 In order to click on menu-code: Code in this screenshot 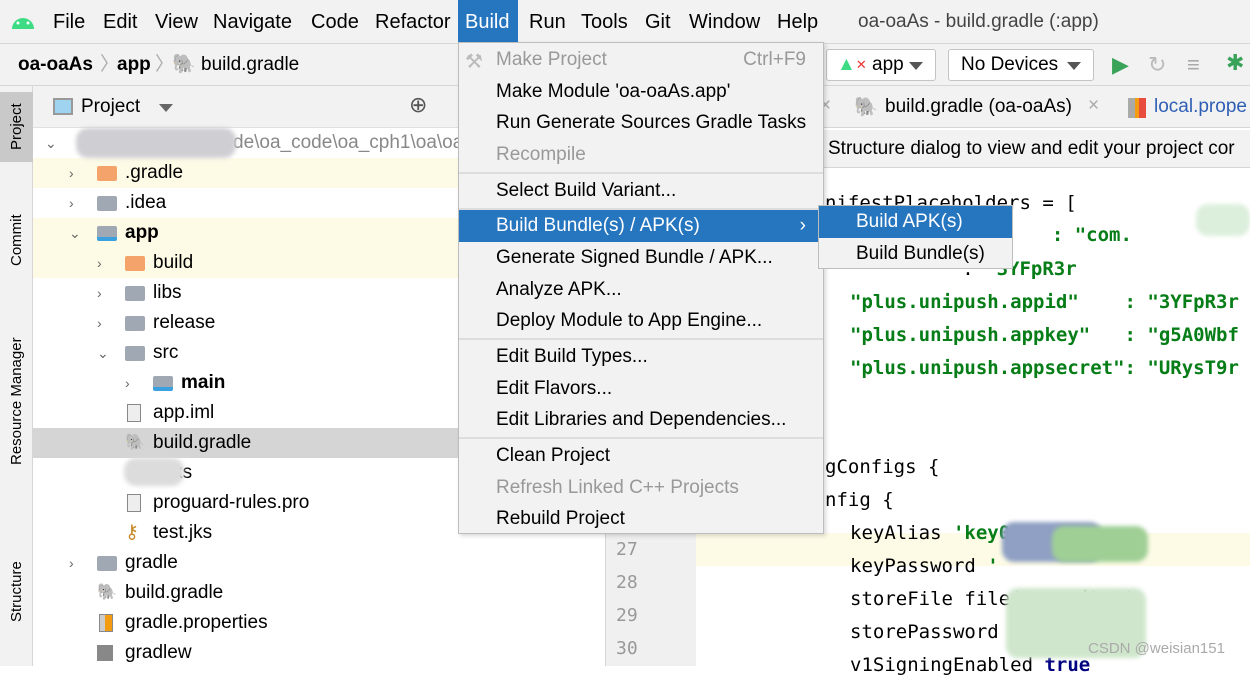, I will do `click(335, 22)`.